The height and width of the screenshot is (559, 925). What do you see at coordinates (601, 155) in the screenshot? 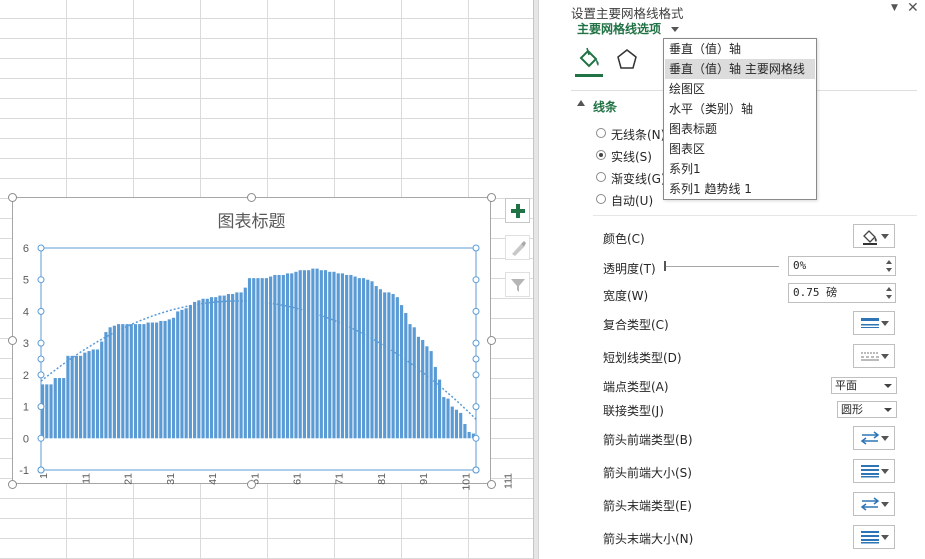
I see `radio-solid-line` at bounding box center [601, 155].